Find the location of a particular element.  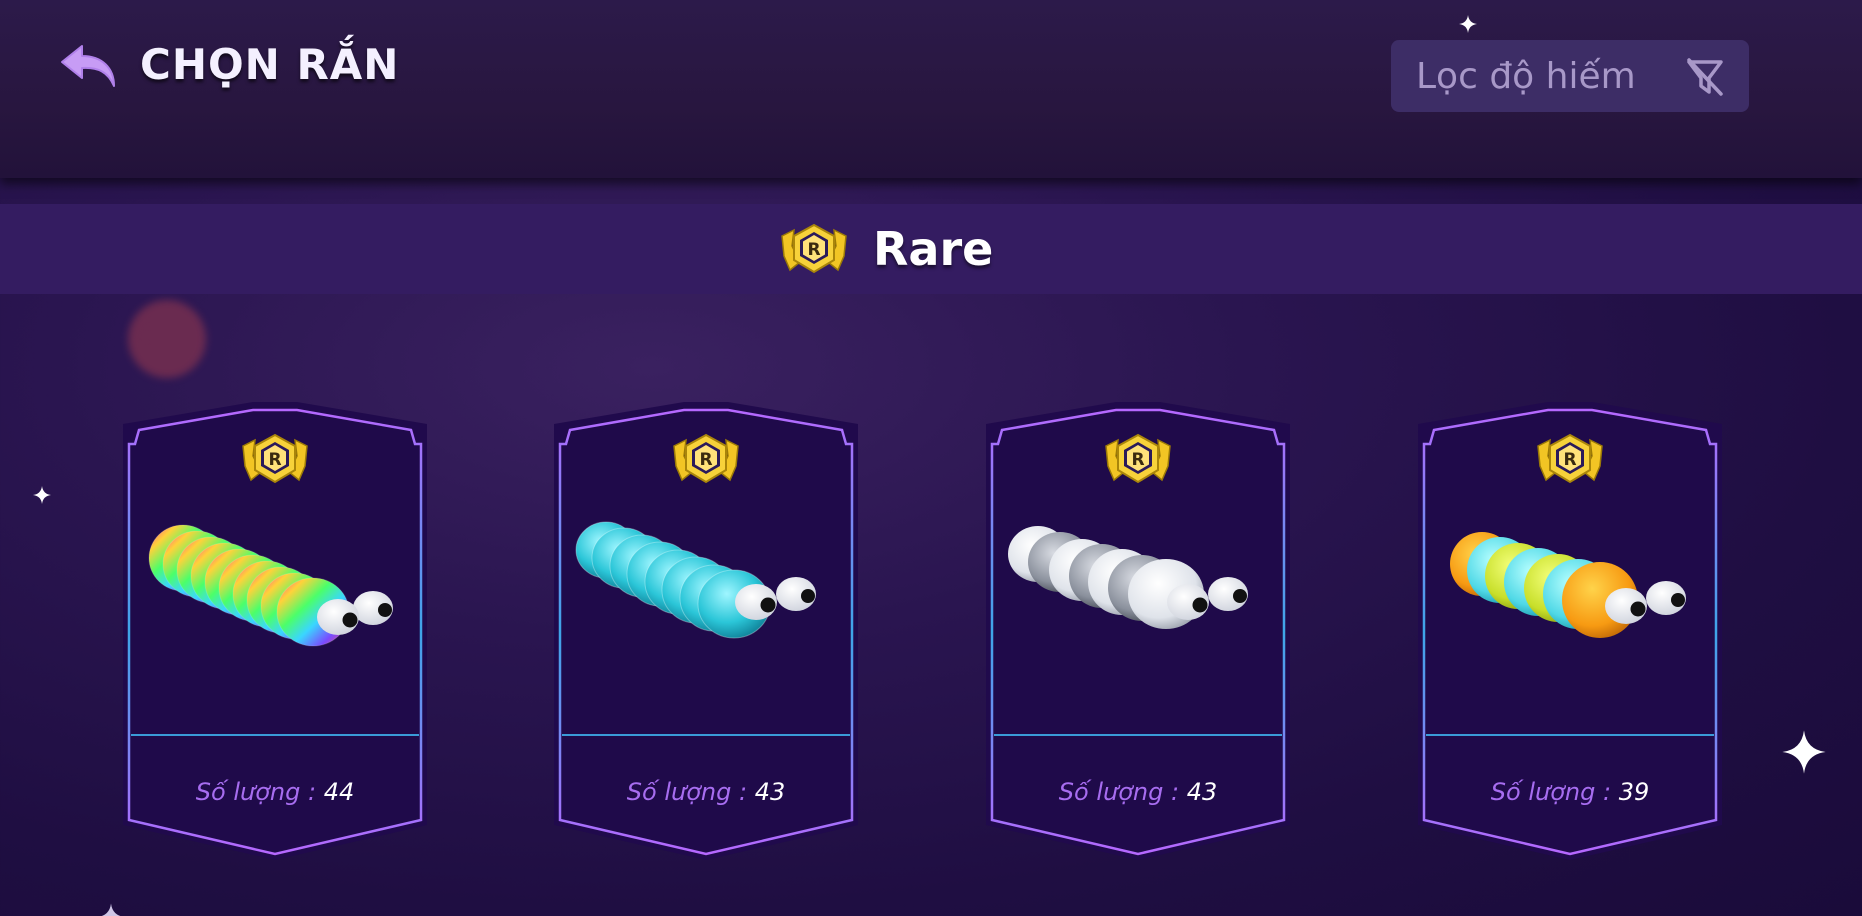

back-button is located at coordinates (89, 67).